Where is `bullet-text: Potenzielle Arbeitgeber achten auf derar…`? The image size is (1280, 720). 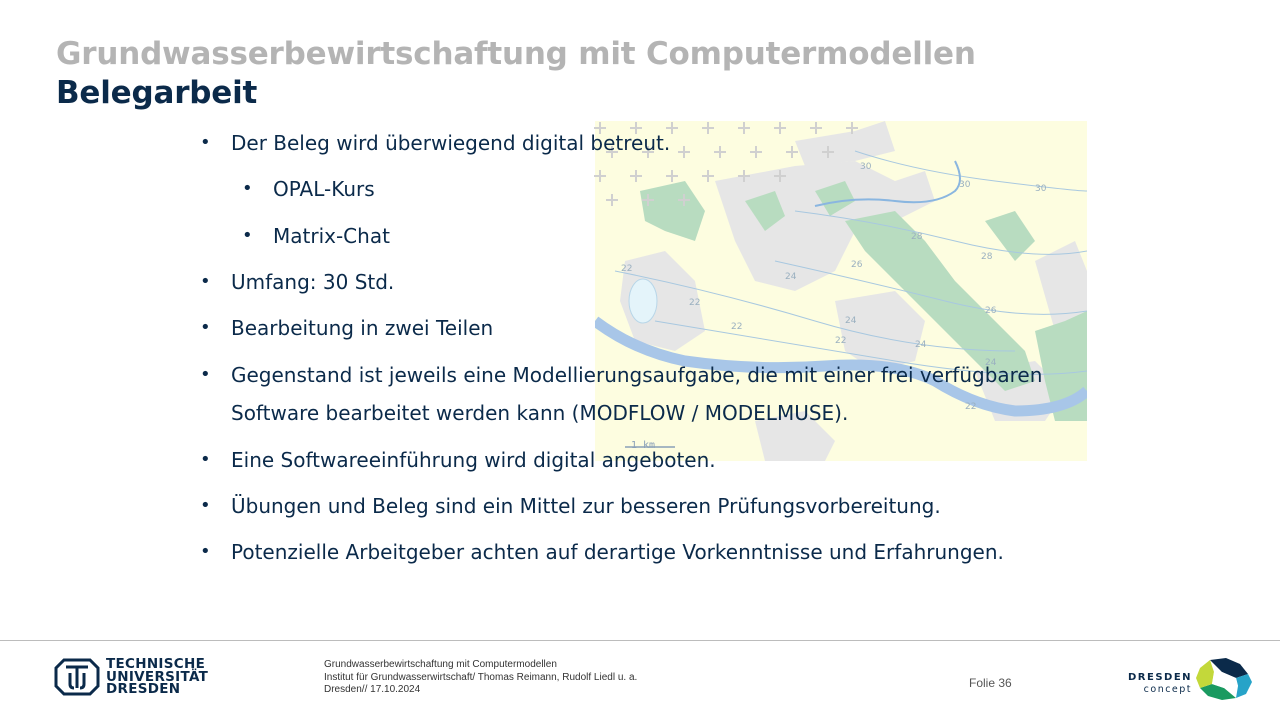
bullet-text: Potenzielle Arbeitgeber achten auf derar… is located at coordinates (617, 552).